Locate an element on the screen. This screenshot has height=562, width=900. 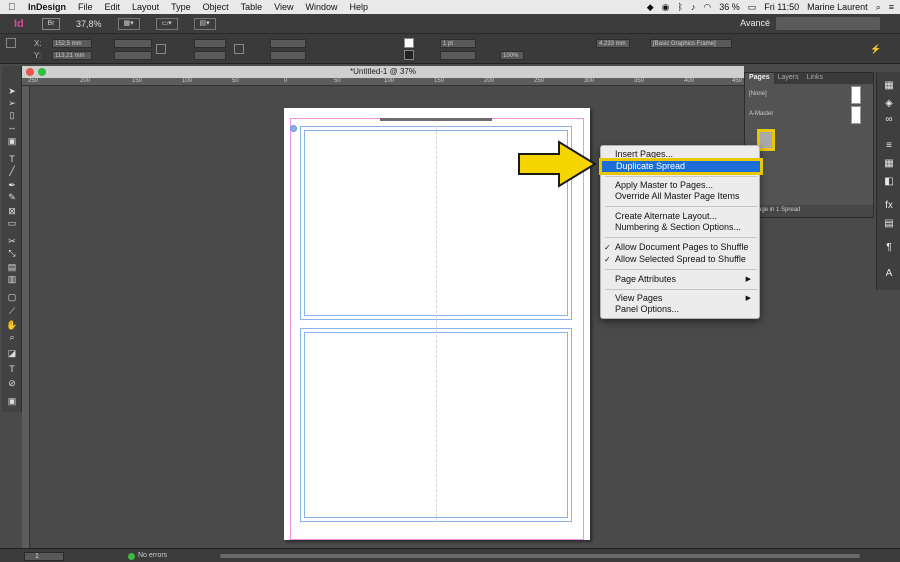
zoom-level: 37,8% is located at coordinates (89, 24).